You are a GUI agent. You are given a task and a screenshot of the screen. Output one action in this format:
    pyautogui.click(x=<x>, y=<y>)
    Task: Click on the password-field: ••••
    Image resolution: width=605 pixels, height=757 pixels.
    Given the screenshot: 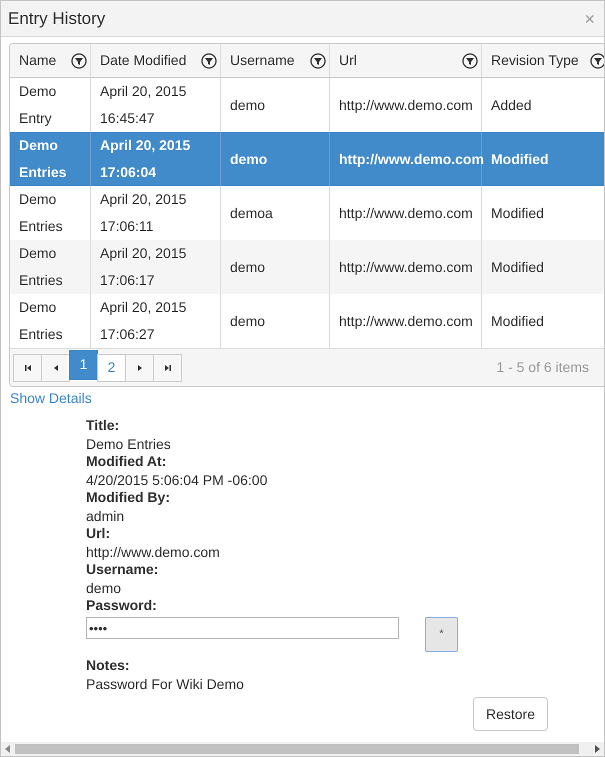 What is the action you would take?
    pyautogui.click(x=242, y=628)
    